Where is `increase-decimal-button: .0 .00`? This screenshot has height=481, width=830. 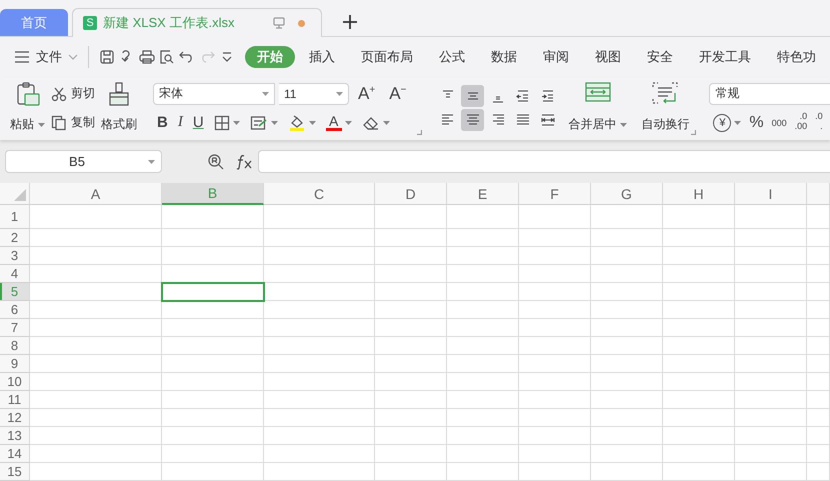
increase-decimal-button: .0 .00 is located at coordinates (801, 122).